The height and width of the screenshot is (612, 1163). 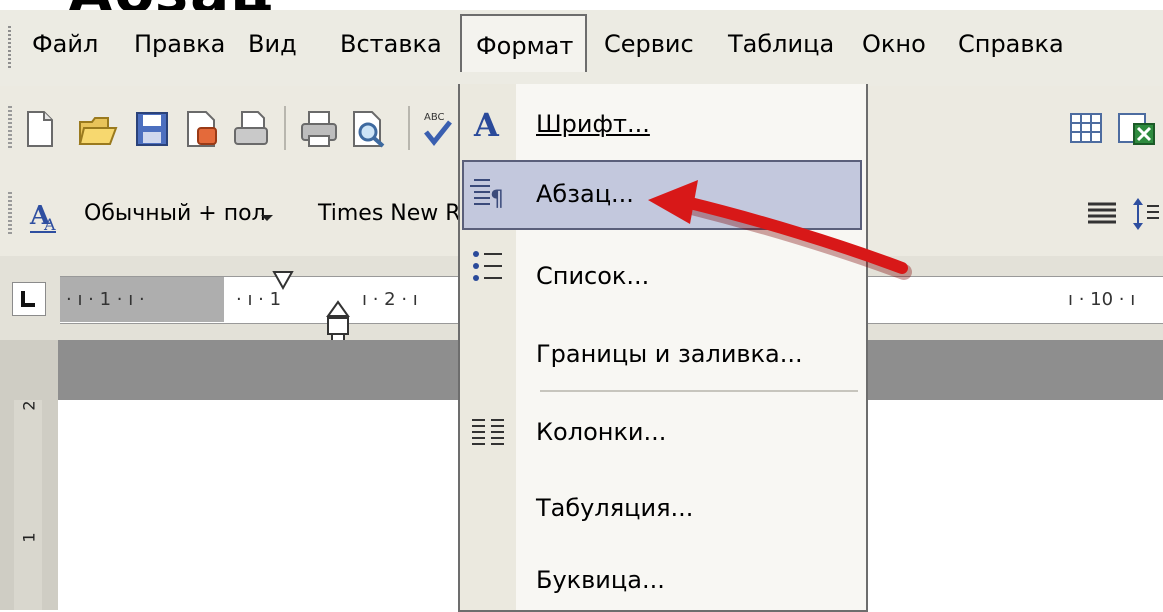 What do you see at coordinates (781, 44) in the screenshot?
I see `menu-table: Таблица` at bounding box center [781, 44].